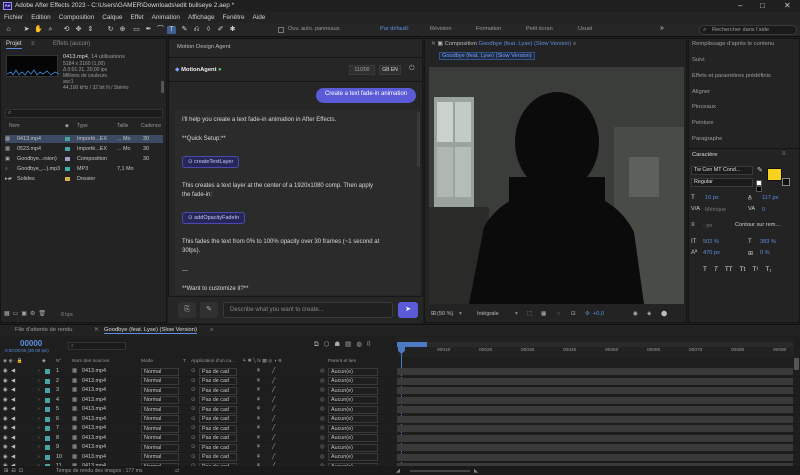 This screenshot has width=800, height=475. What do you see at coordinates (26, 30) in the screenshot?
I see `selection-tool-icon: ➤` at bounding box center [26, 30].